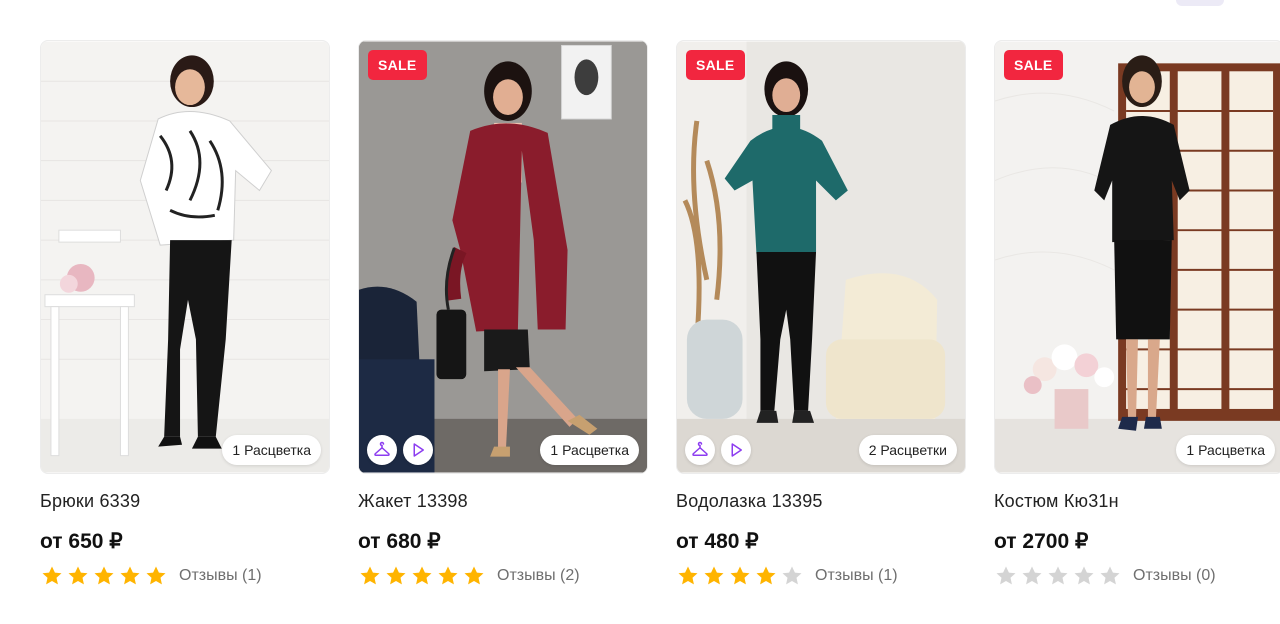 The image size is (1280, 624). What do you see at coordinates (399, 541) in the screenshot?
I see `product-price: от 680 ₽` at bounding box center [399, 541].